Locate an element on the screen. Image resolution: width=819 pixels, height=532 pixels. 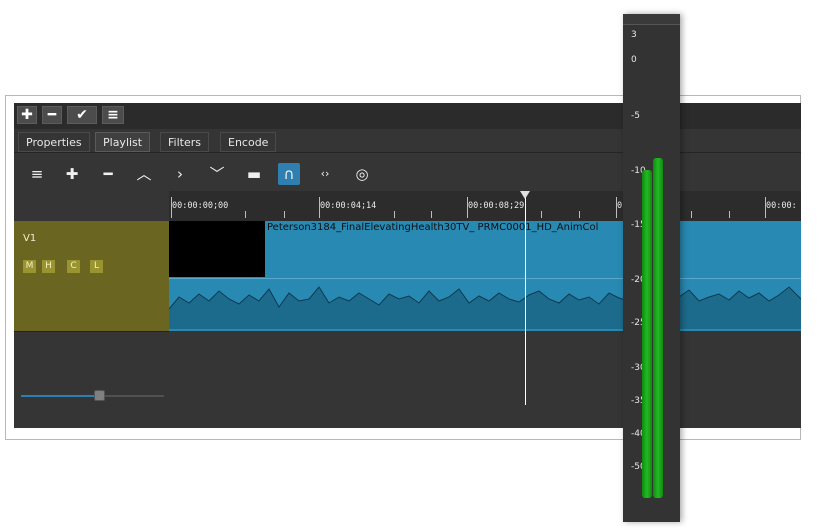
tab-playlist: Playlist is located at coordinates (123, 142).